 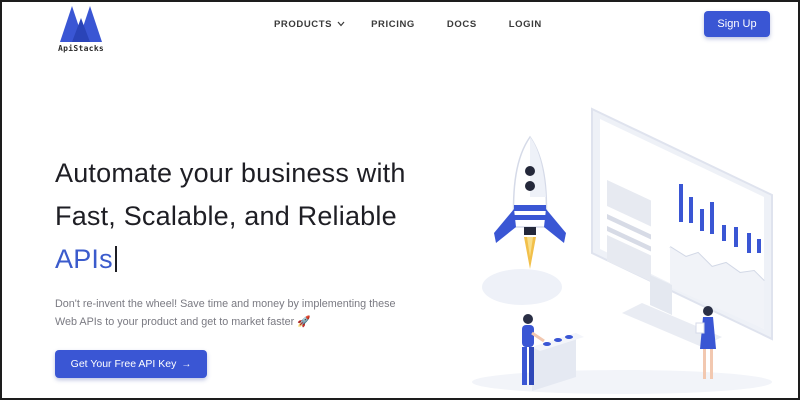 I want to click on main-nav: PRODUCTS PRICING DOCS LOGIN, so click(x=408, y=24).